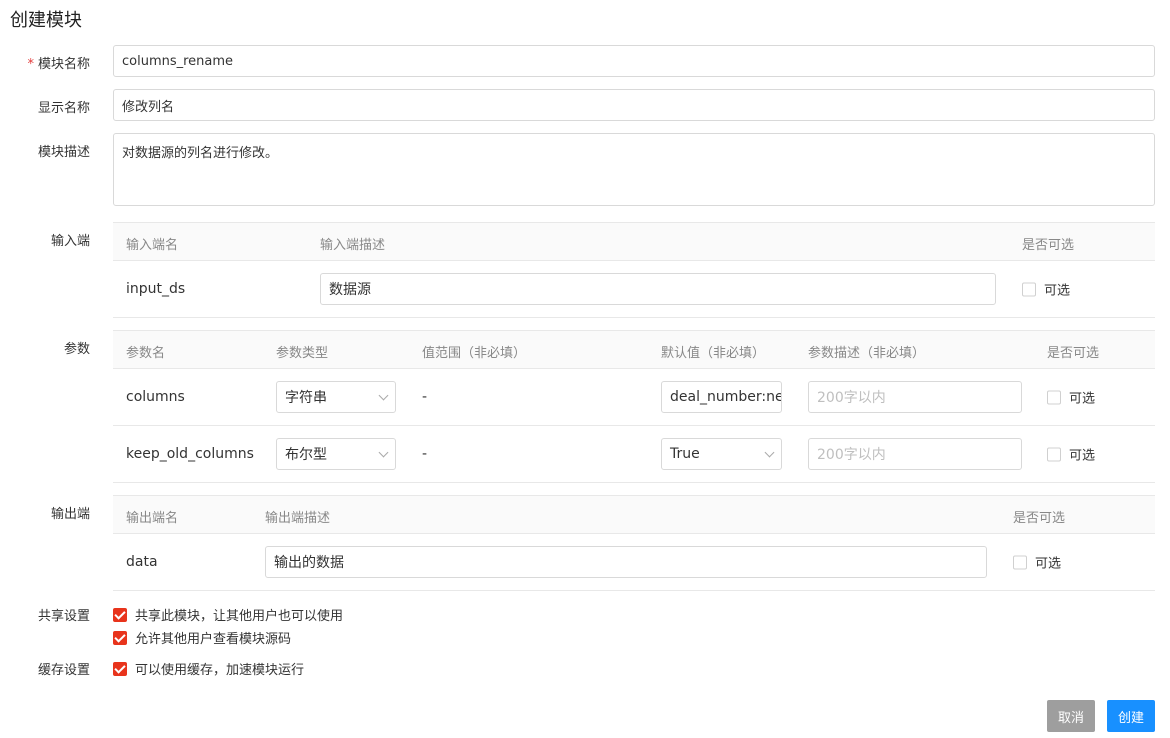  Describe the element at coordinates (306, 455) in the screenshot. I see `param-type-value: 布尔型` at that location.